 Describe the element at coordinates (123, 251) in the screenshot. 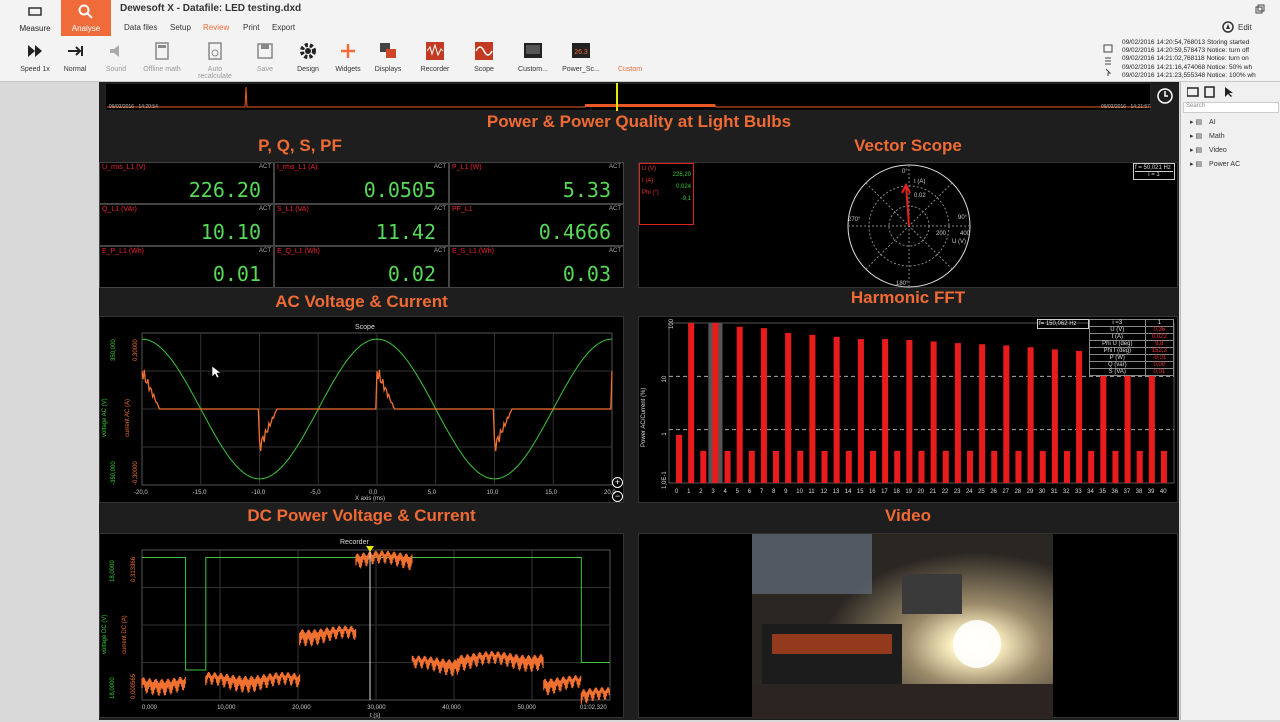

I see `value-label: E_P_L1 (Wh)` at that location.